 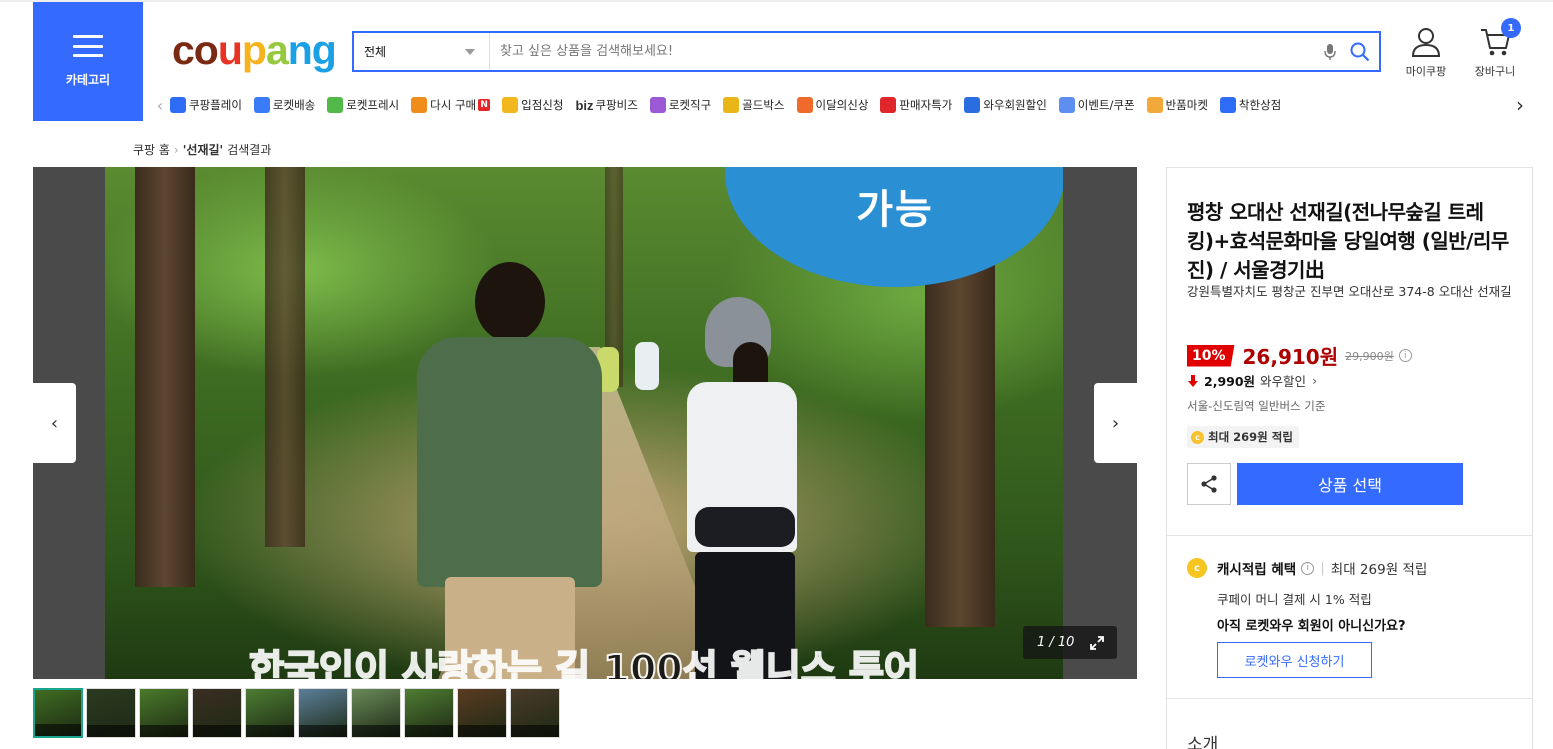 I want to click on hiker-figure, so click(x=647, y=366).